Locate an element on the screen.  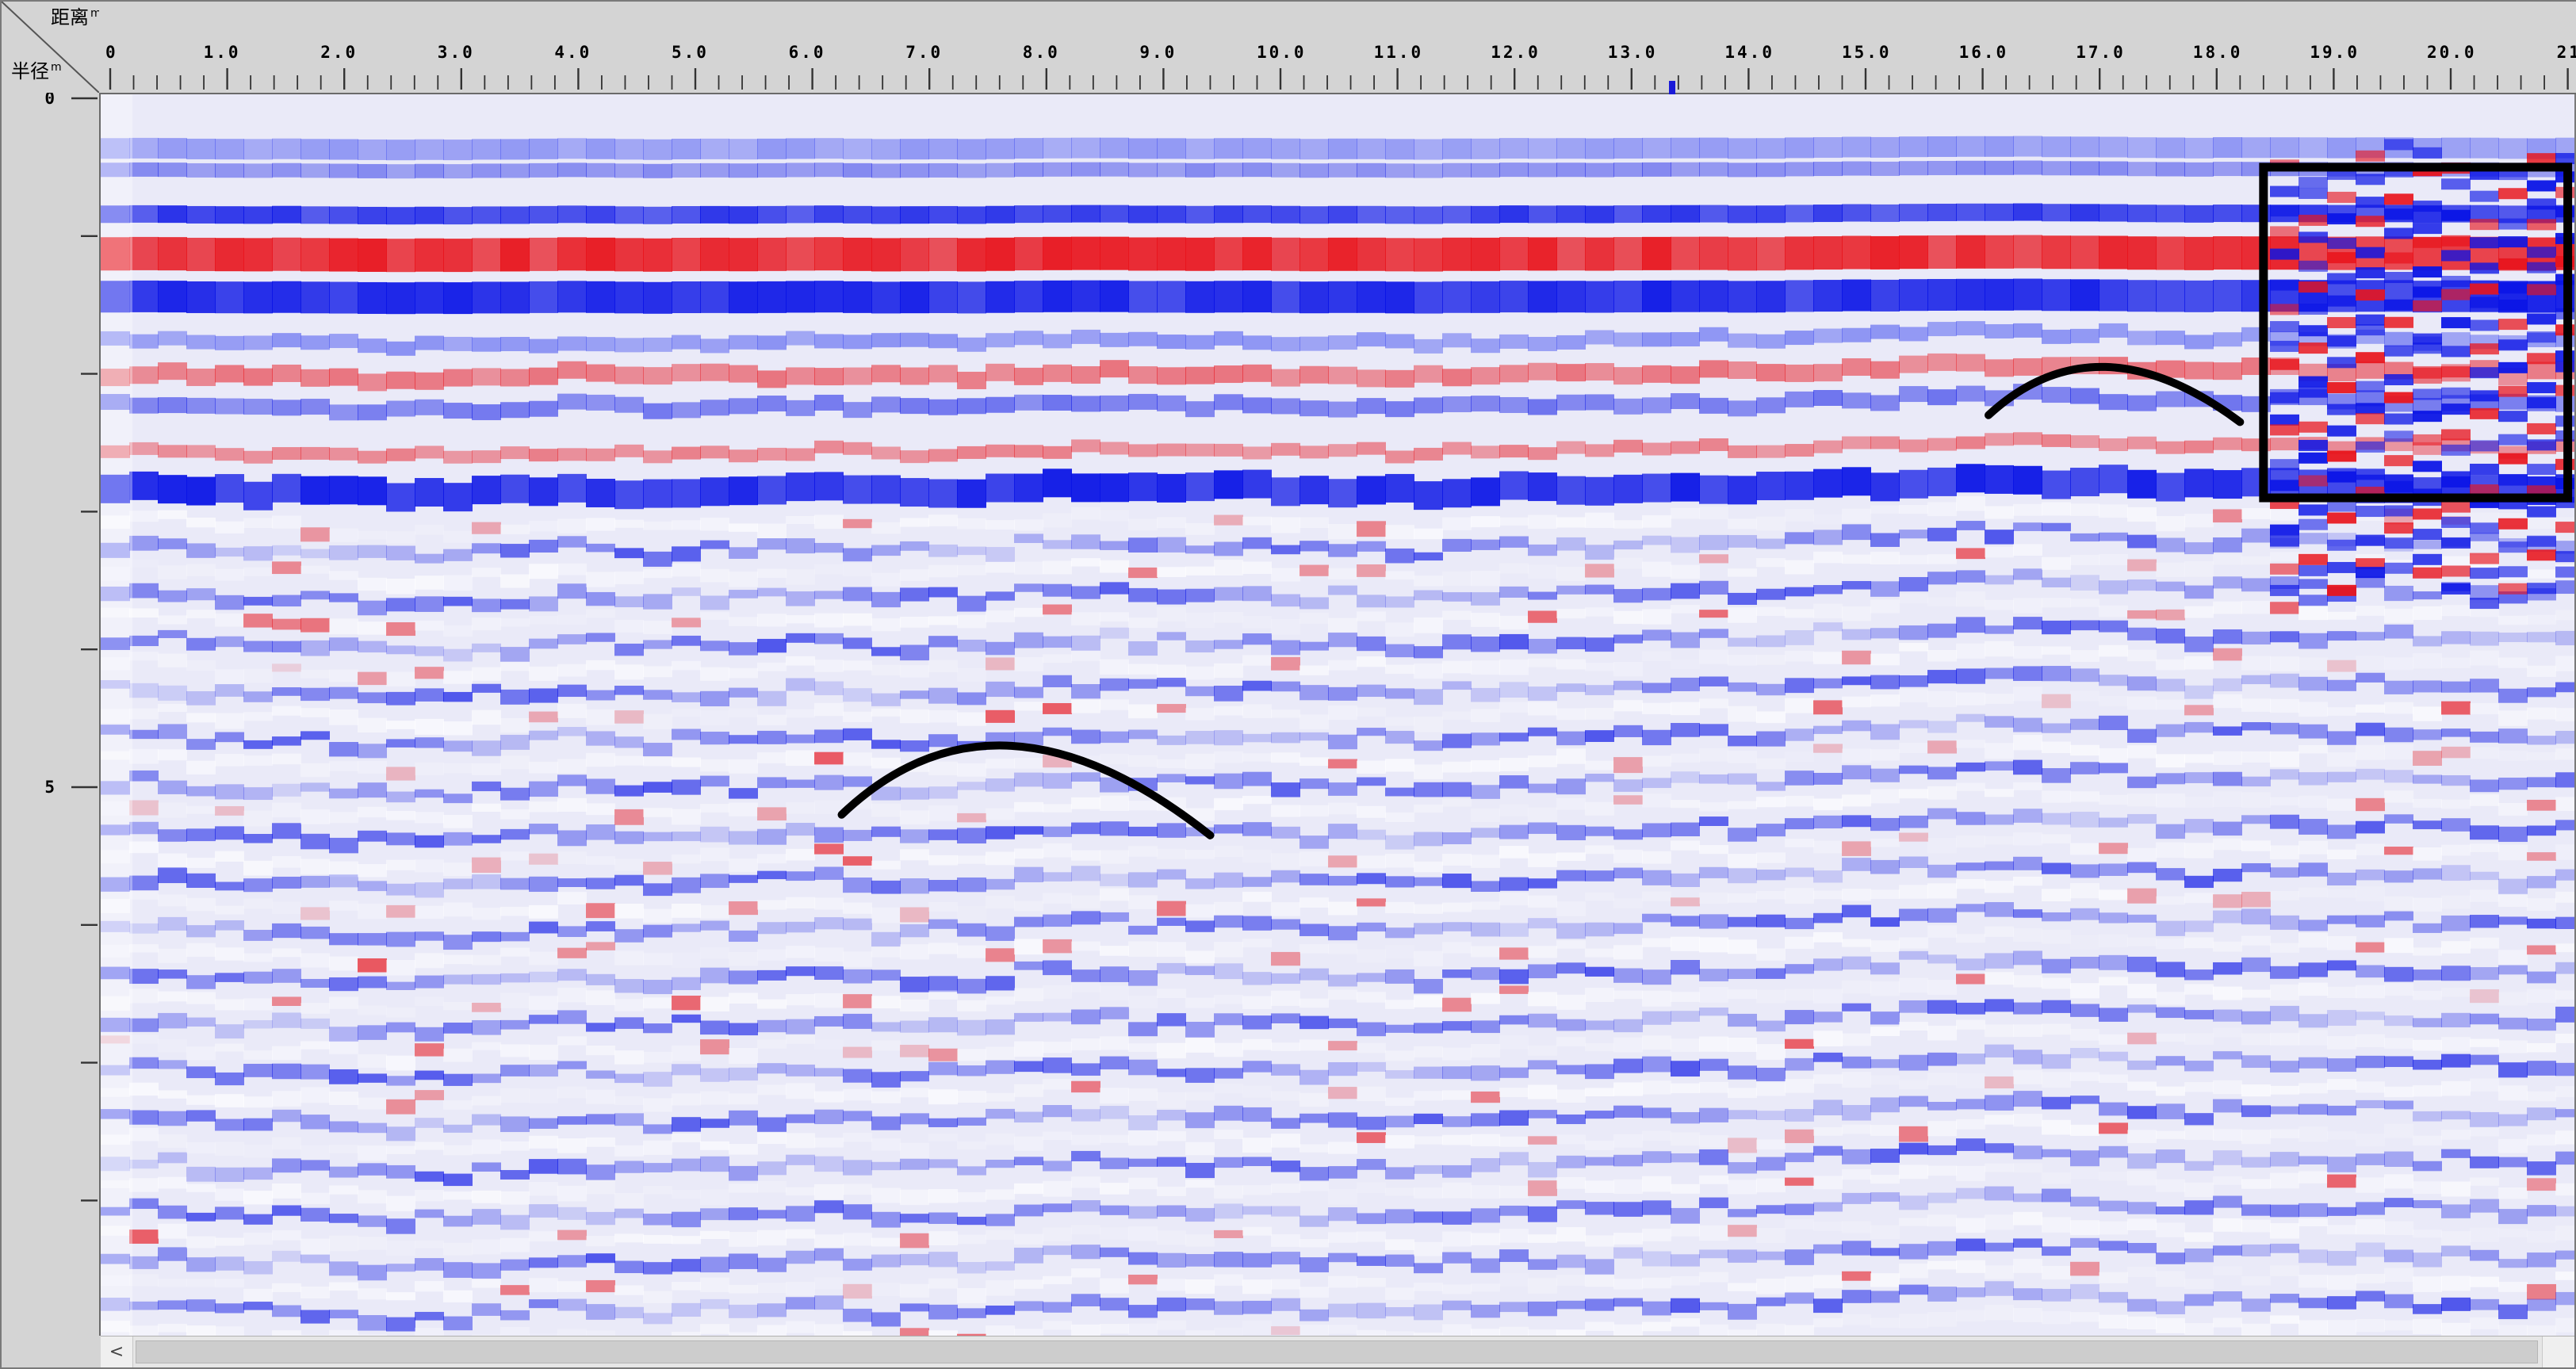
x-tick-label: 17.0 is located at coordinates (2101, 52).